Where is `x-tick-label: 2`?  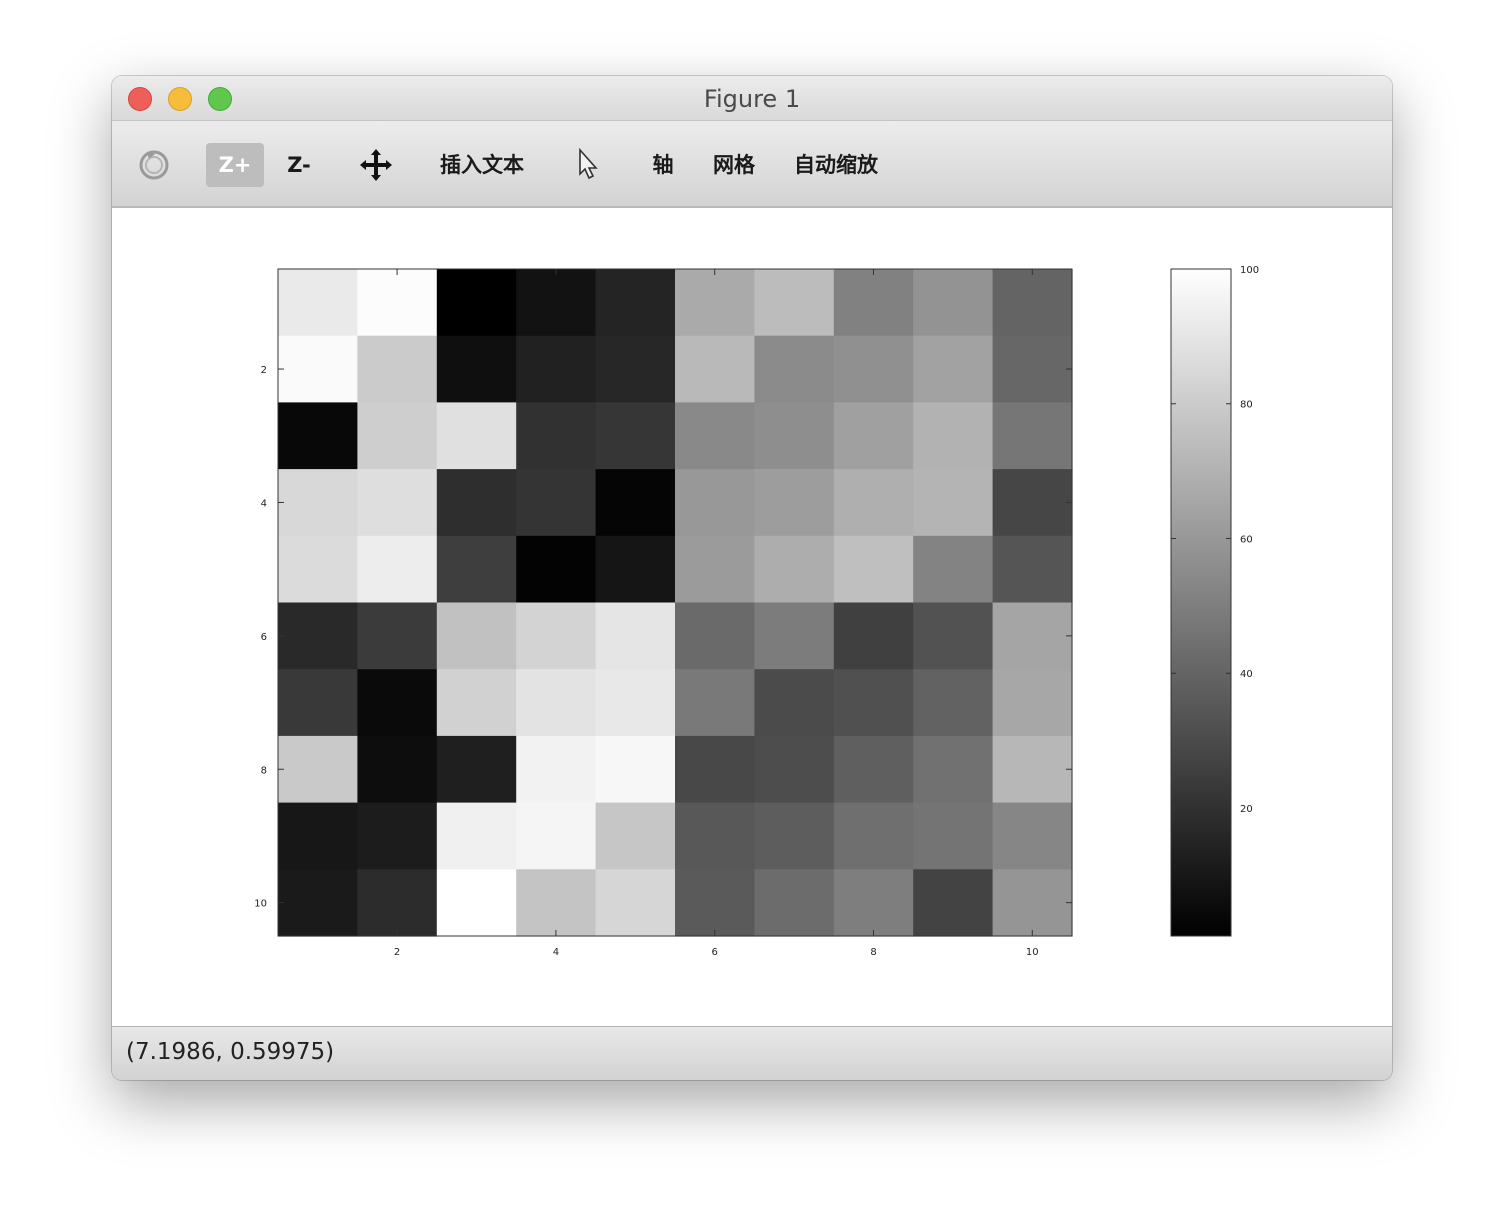 x-tick-label: 2 is located at coordinates (397, 952).